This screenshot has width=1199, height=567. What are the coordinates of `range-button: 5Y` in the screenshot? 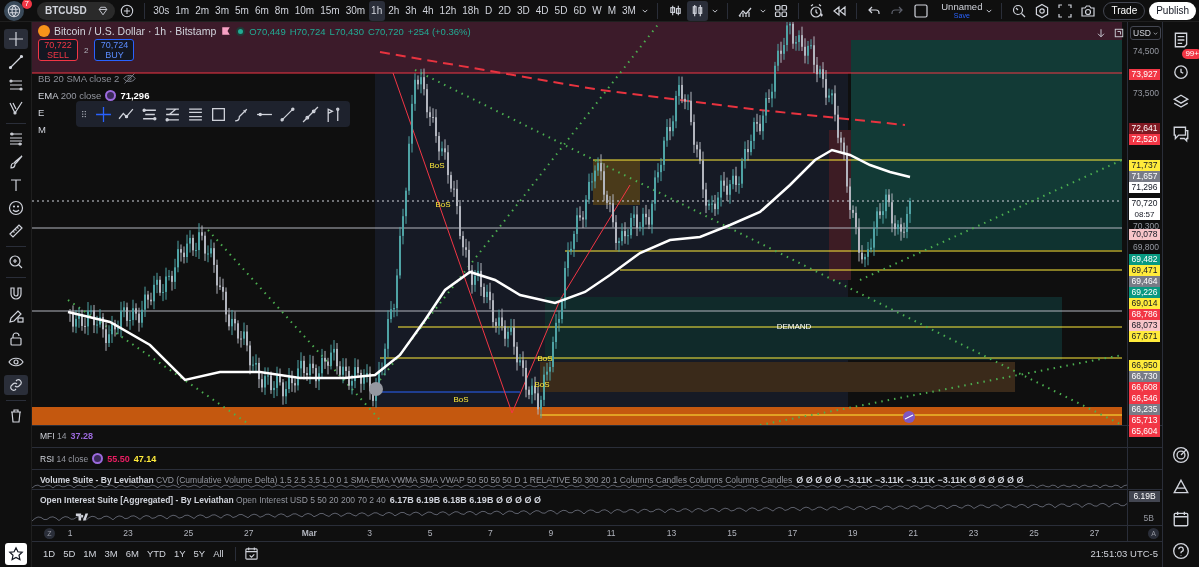 It's located at (199, 553).